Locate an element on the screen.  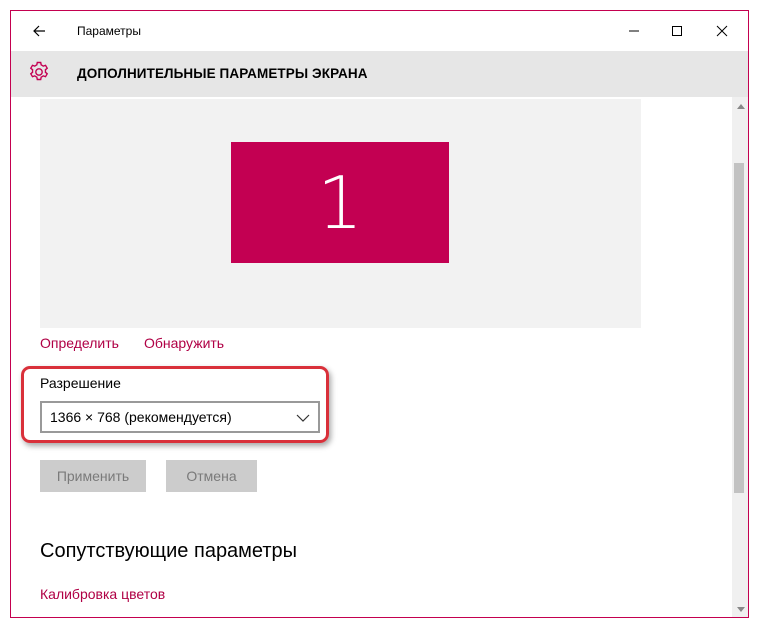
minimize-icon is located at coordinates (634, 31).